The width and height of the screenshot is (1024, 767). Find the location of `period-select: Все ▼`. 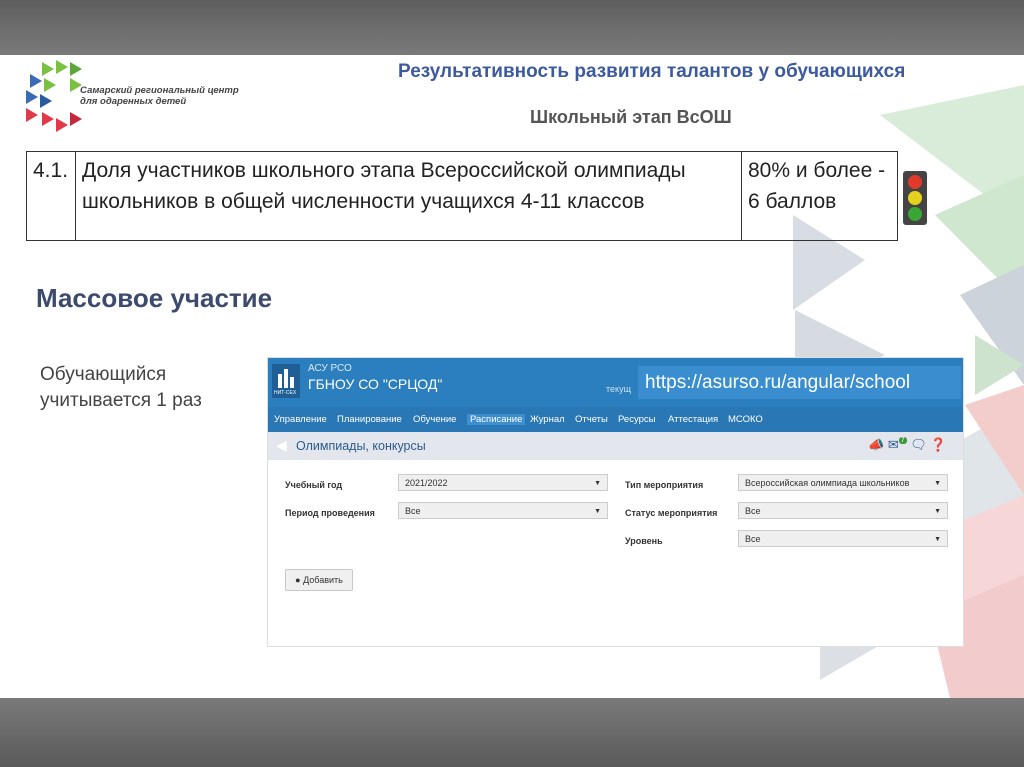

period-select: Все ▼ is located at coordinates (503, 510).